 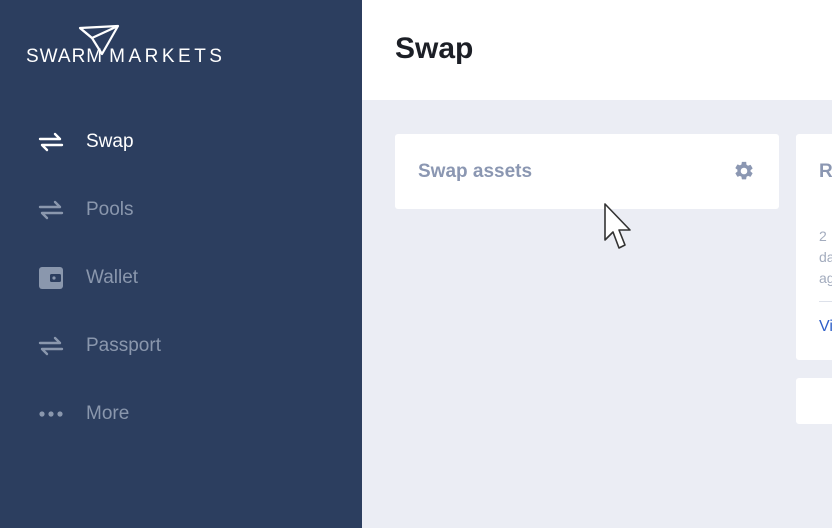 I want to click on sidebar-item-label: Passport, so click(x=123, y=345).